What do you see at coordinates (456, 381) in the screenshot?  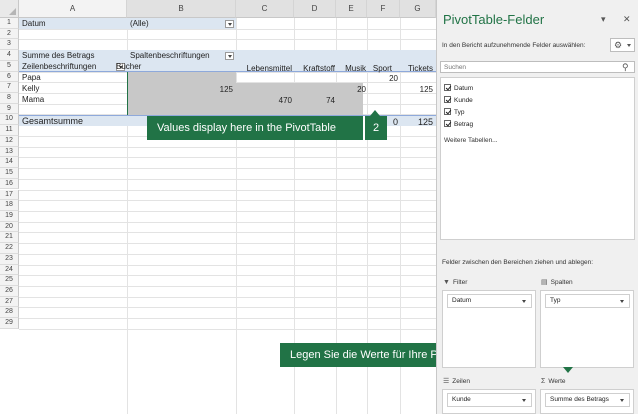 I see `rows-area-head: ☰ Zeilen` at bounding box center [456, 381].